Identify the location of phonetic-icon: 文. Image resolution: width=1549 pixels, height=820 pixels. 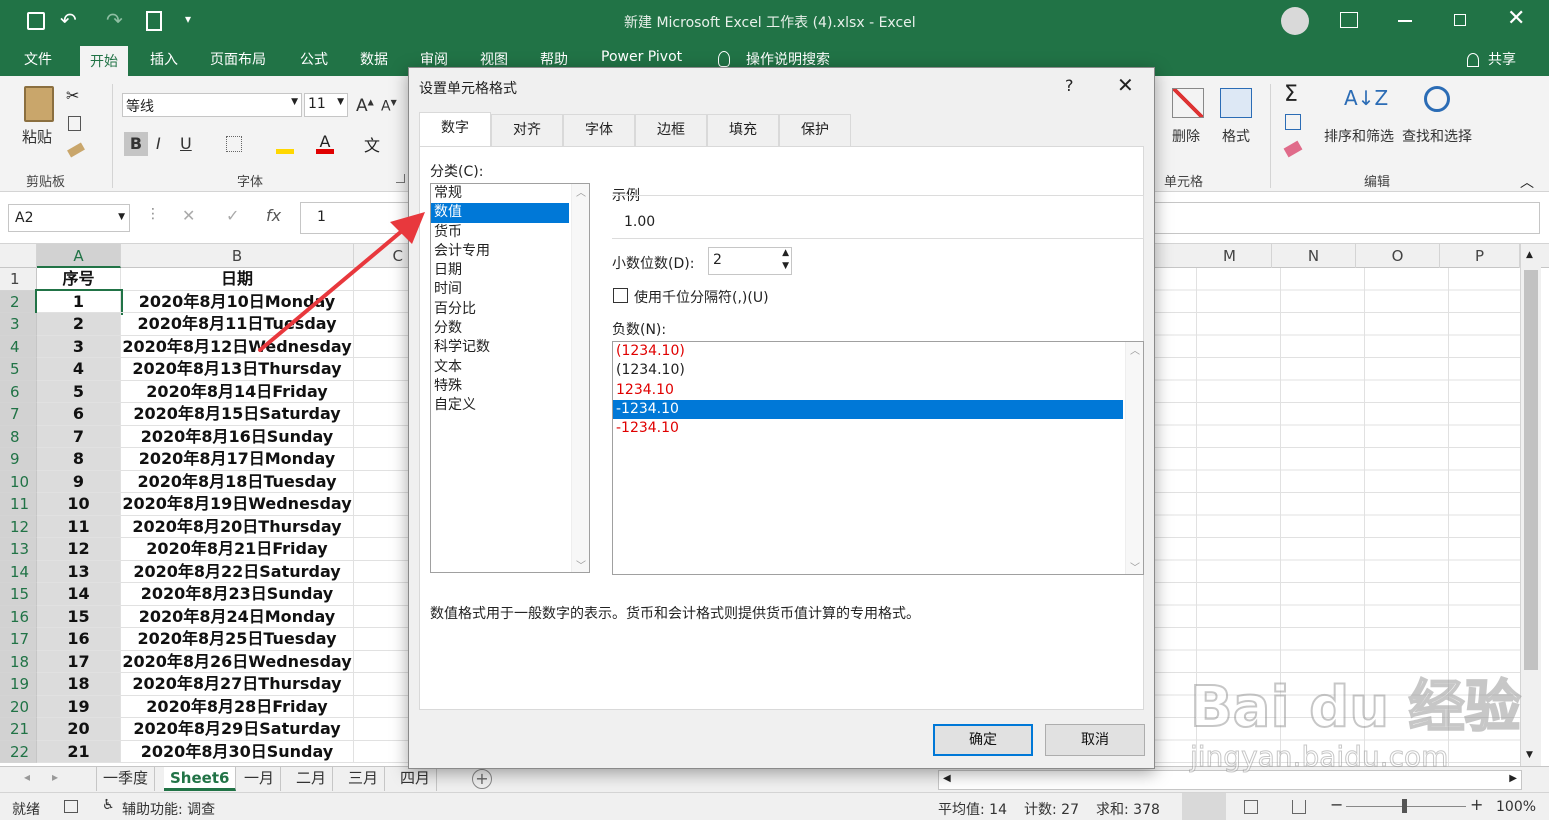
(372, 144).